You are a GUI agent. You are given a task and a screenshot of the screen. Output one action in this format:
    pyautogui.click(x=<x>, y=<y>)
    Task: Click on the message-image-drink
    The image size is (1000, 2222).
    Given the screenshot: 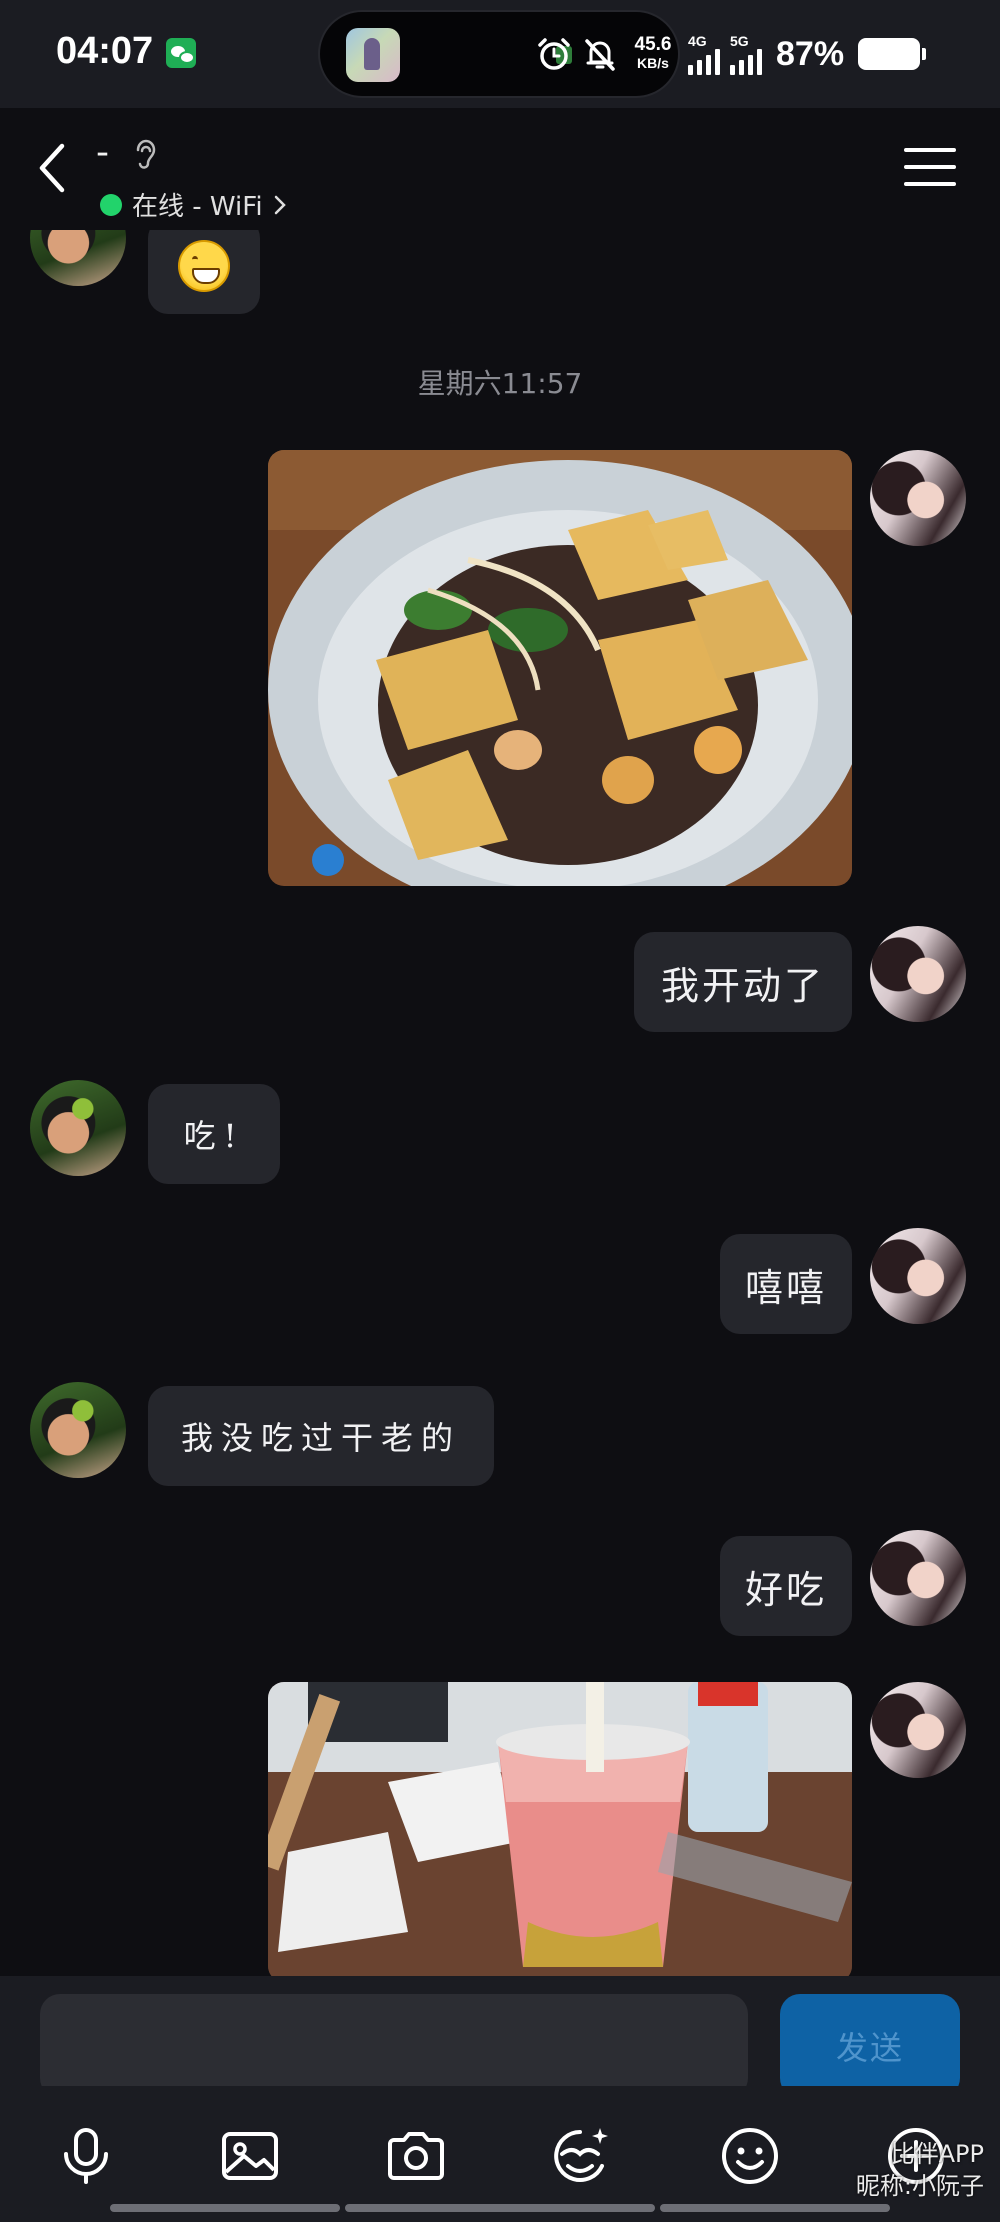 What is the action you would take?
    pyautogui.click(x=560, y=1829)
    